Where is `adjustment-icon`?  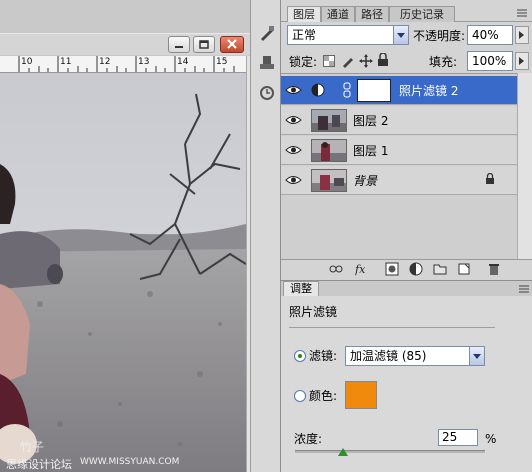
adjustment-icon is located at coordinates (318, 90).